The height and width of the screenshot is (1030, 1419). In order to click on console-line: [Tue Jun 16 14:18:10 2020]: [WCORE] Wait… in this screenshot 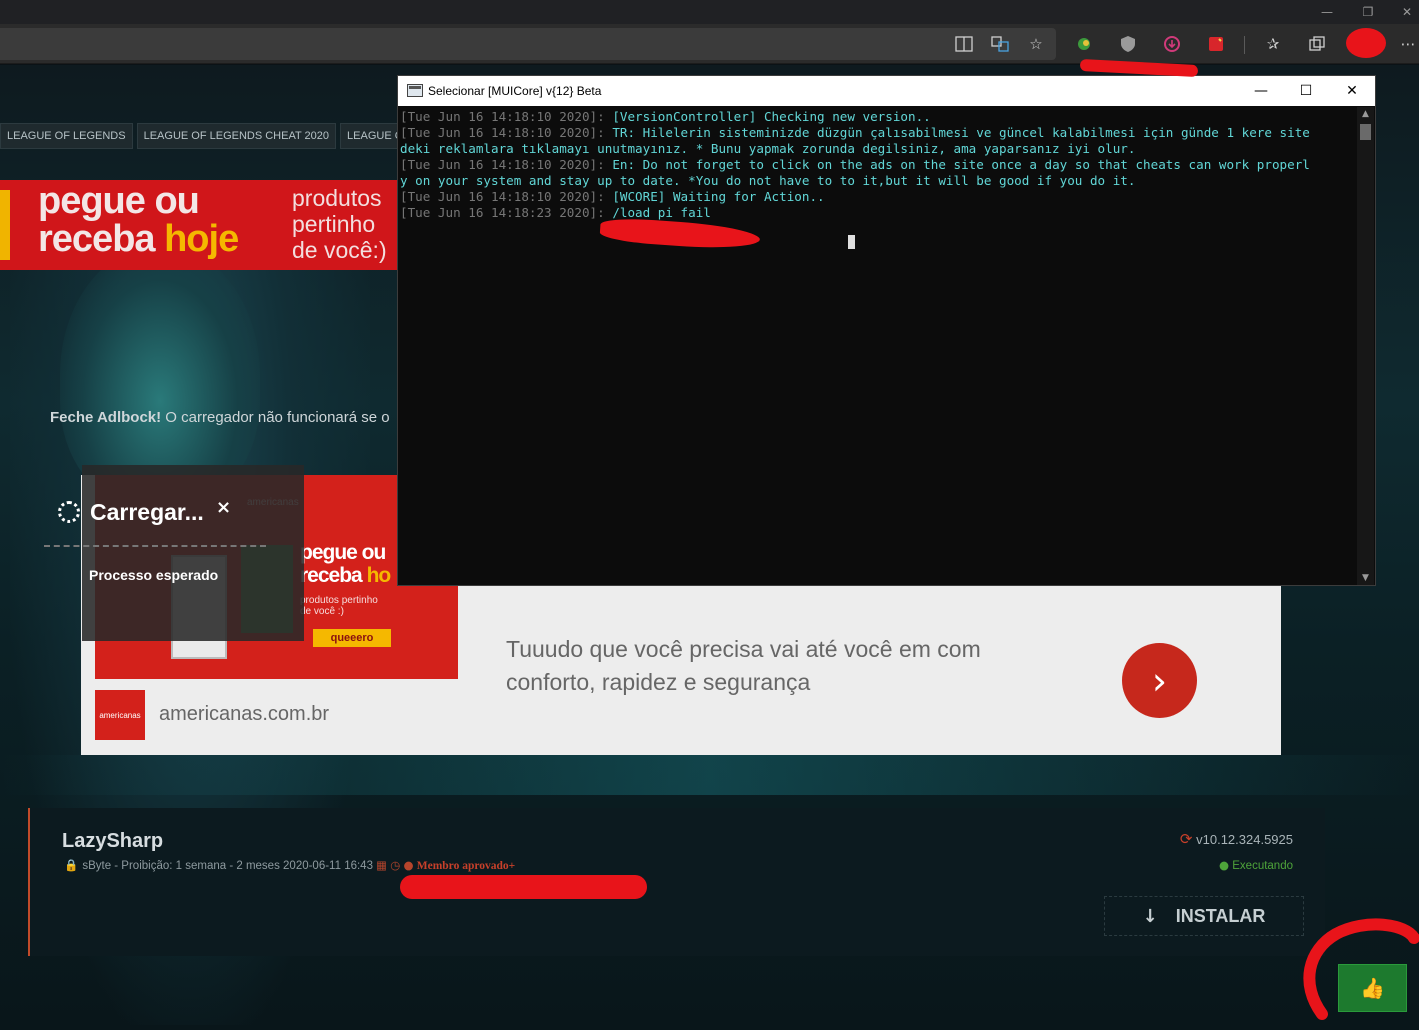, I will do `click(878, 197)`.